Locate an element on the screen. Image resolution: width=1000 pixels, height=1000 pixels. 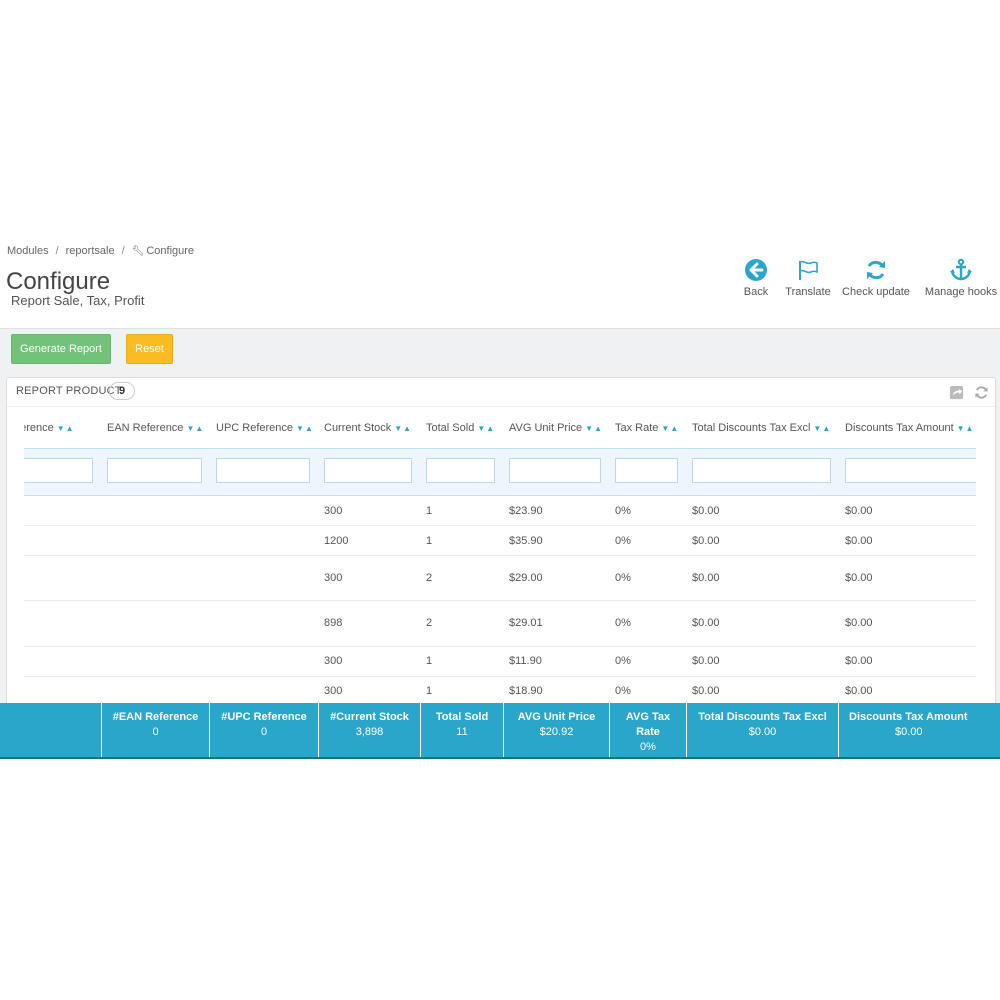
translate-button: Translate is located at coordinates (808, 278).